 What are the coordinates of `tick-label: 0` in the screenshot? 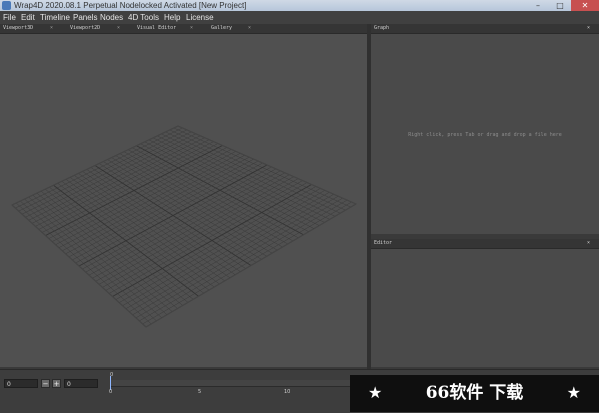 It's located at (111, 392).